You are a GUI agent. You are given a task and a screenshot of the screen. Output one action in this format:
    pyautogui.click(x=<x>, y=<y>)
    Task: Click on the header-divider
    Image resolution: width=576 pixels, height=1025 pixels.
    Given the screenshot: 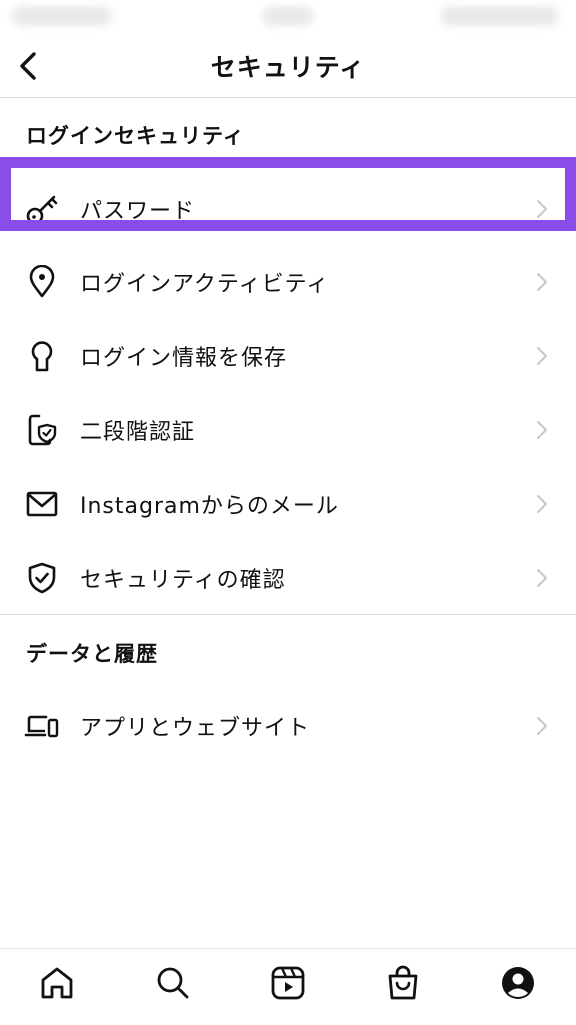 What is the action you would take?
    pyautogui.click(x=288, y=97)
    